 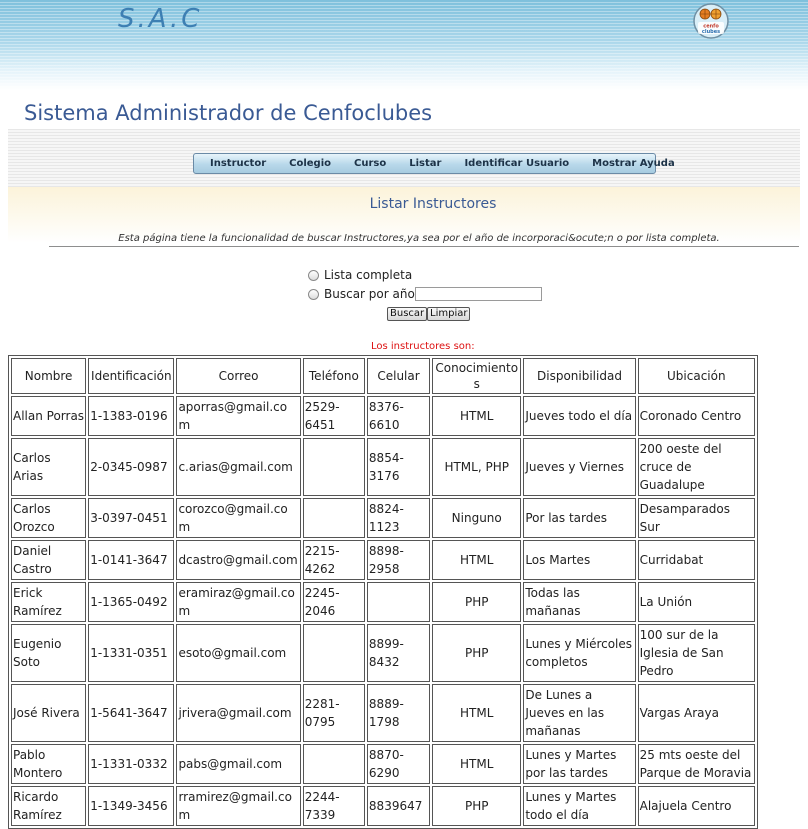 I want to click on table-cell: 2244-7339, so click(x=333, y=806).